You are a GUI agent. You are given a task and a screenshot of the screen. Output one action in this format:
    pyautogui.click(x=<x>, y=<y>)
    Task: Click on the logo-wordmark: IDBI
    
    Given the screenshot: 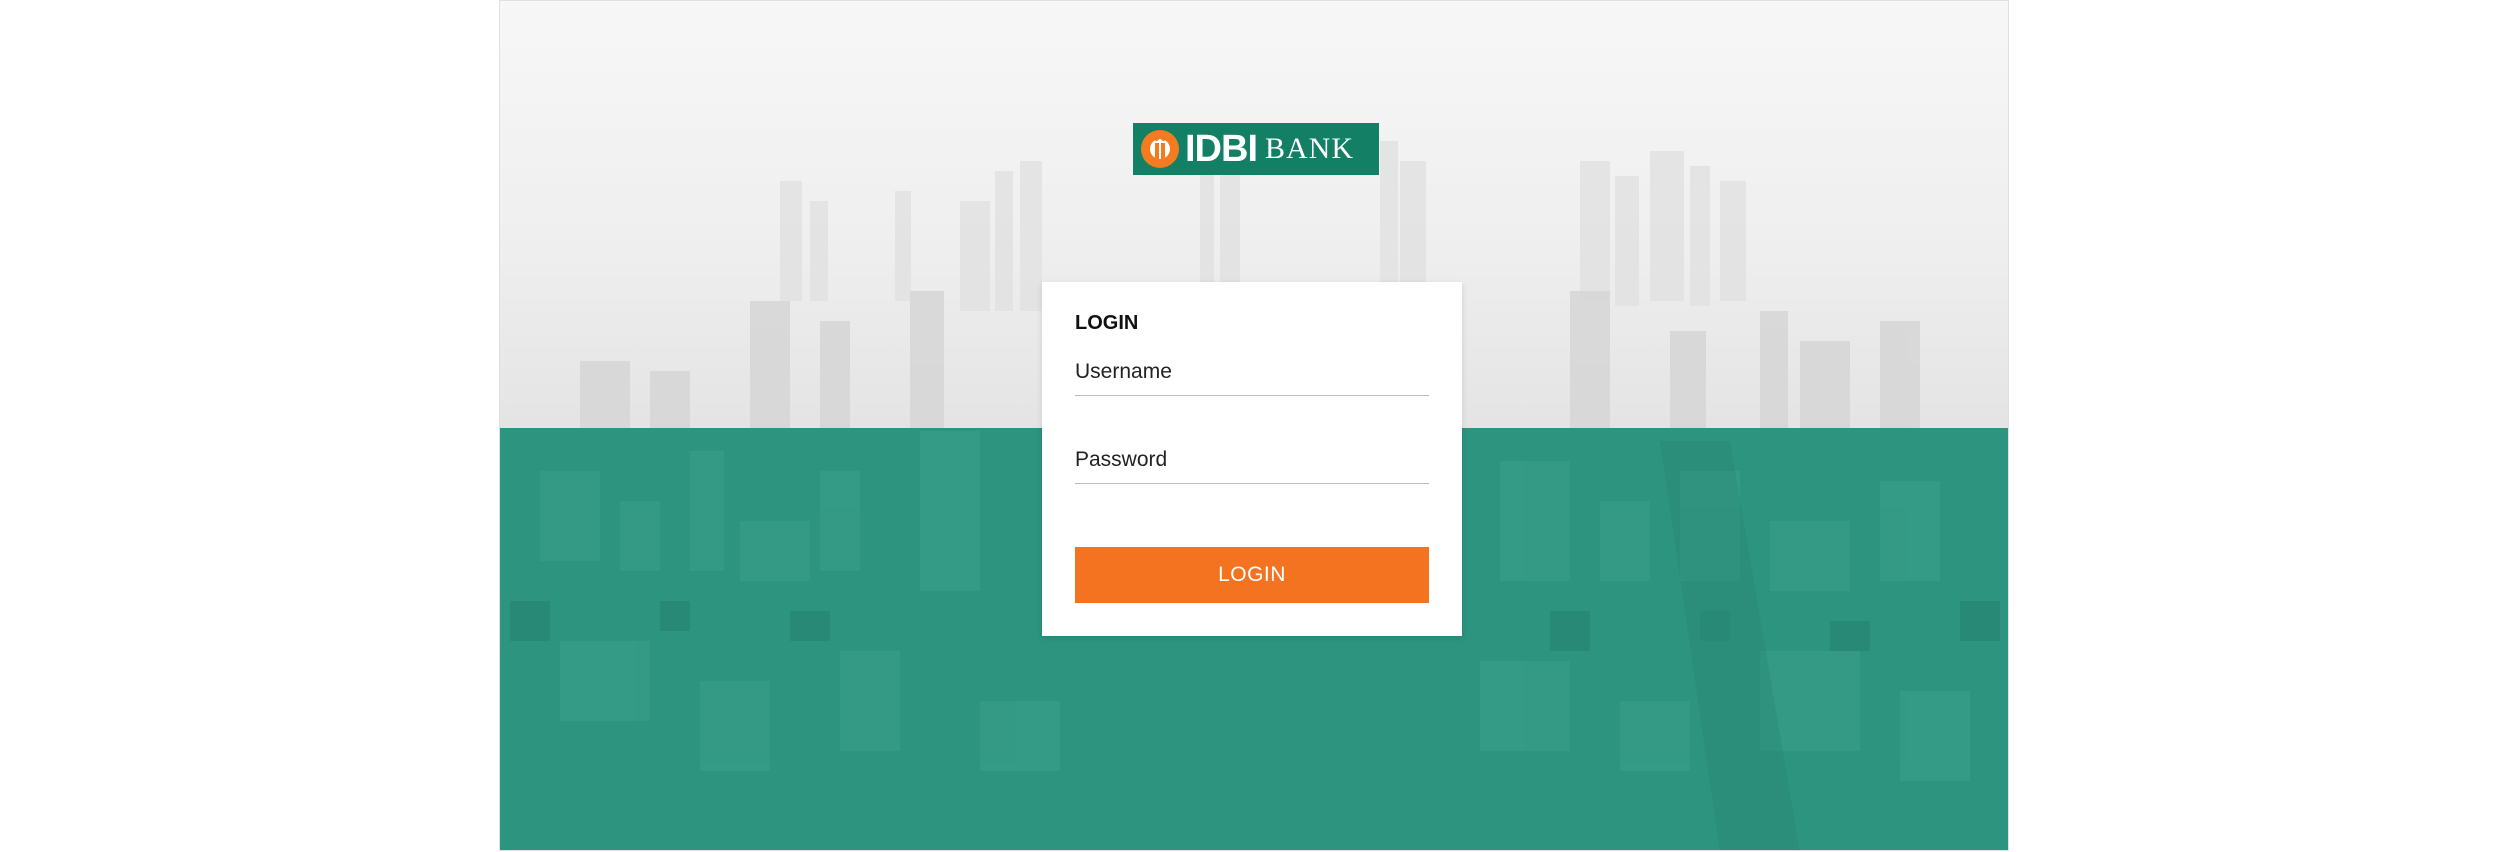 What is the action you would take?
    pyautogui.click(x=1221, y=148)
    